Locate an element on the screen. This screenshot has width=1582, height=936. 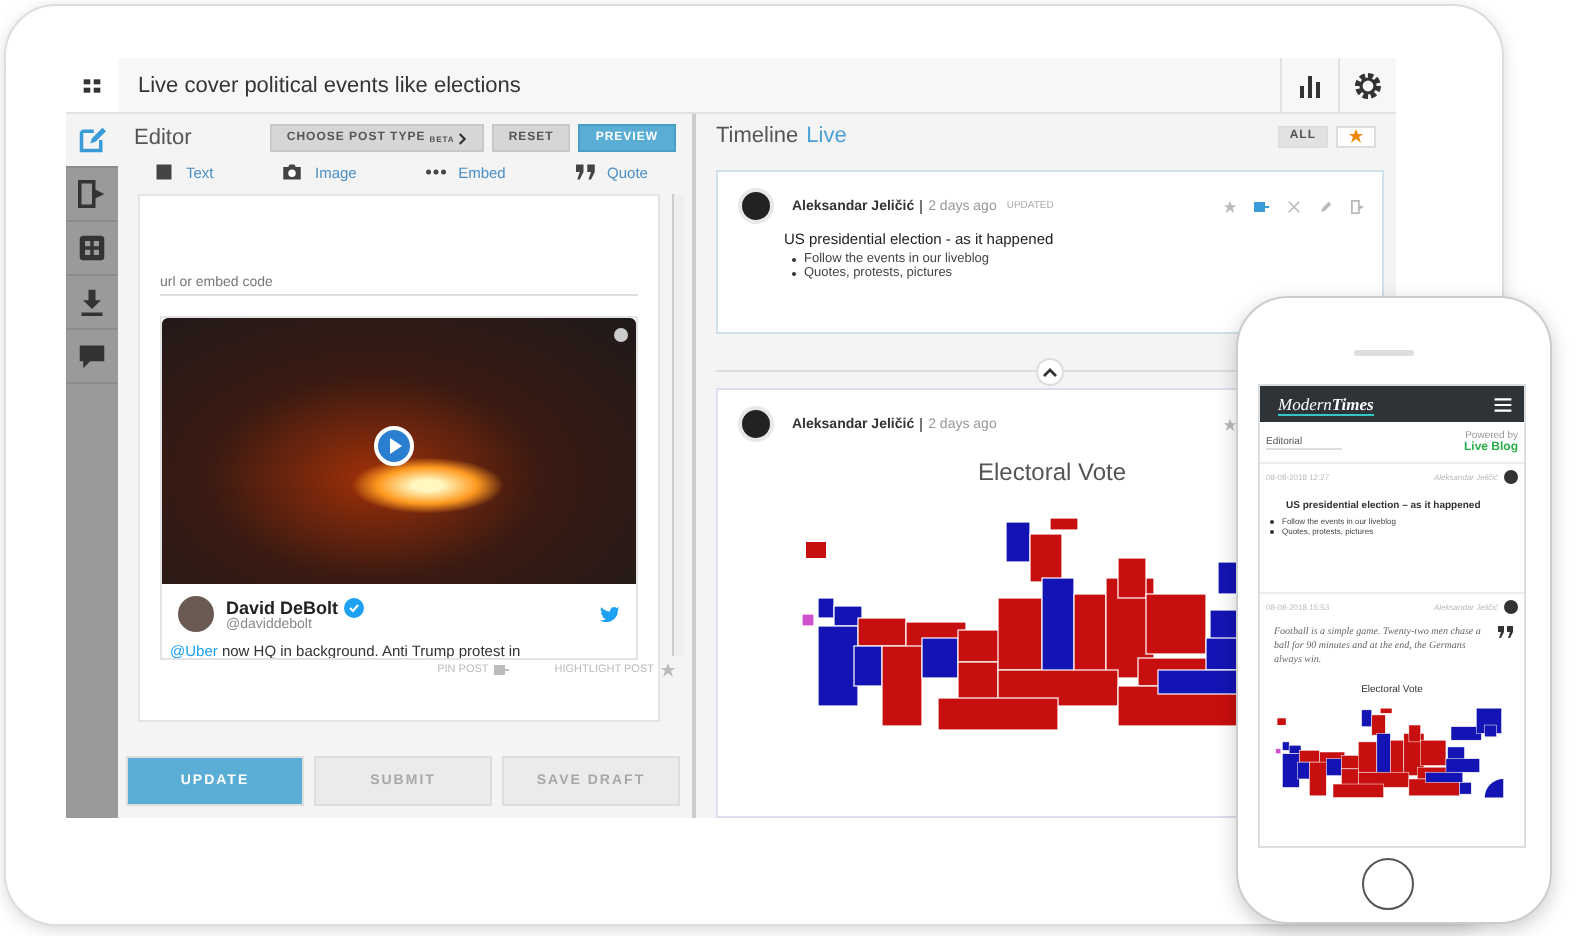
edit-icon is located at coordinates (92, 140).